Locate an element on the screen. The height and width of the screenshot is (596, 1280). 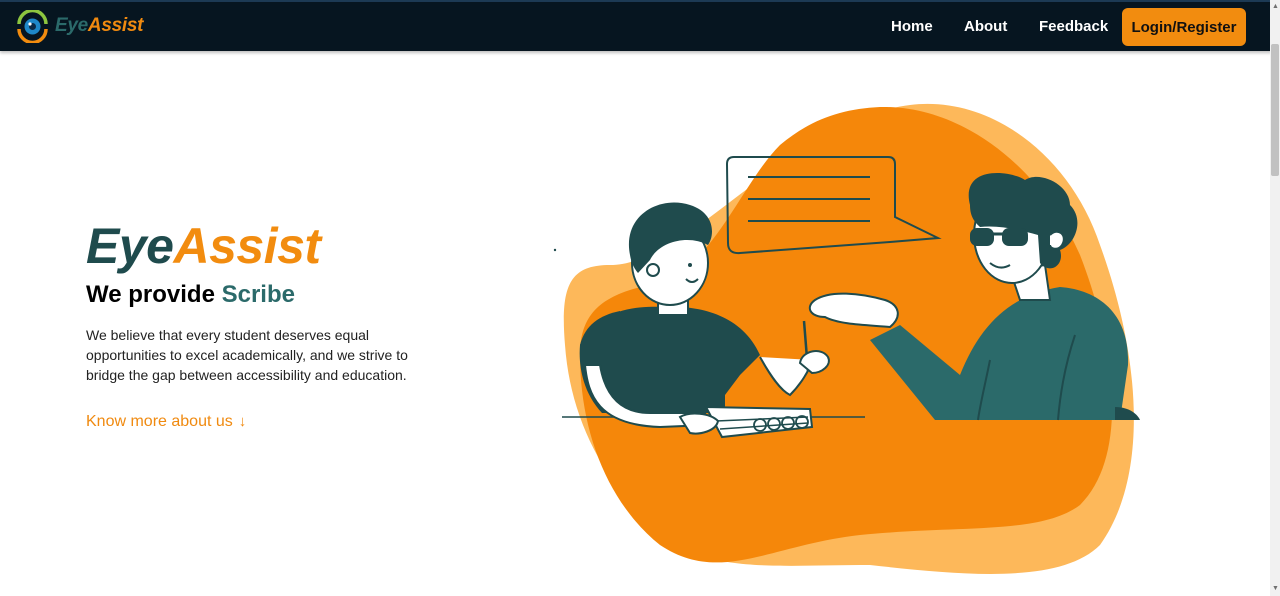
hero-title: EyeAssist is located at coordinates (203, 246).